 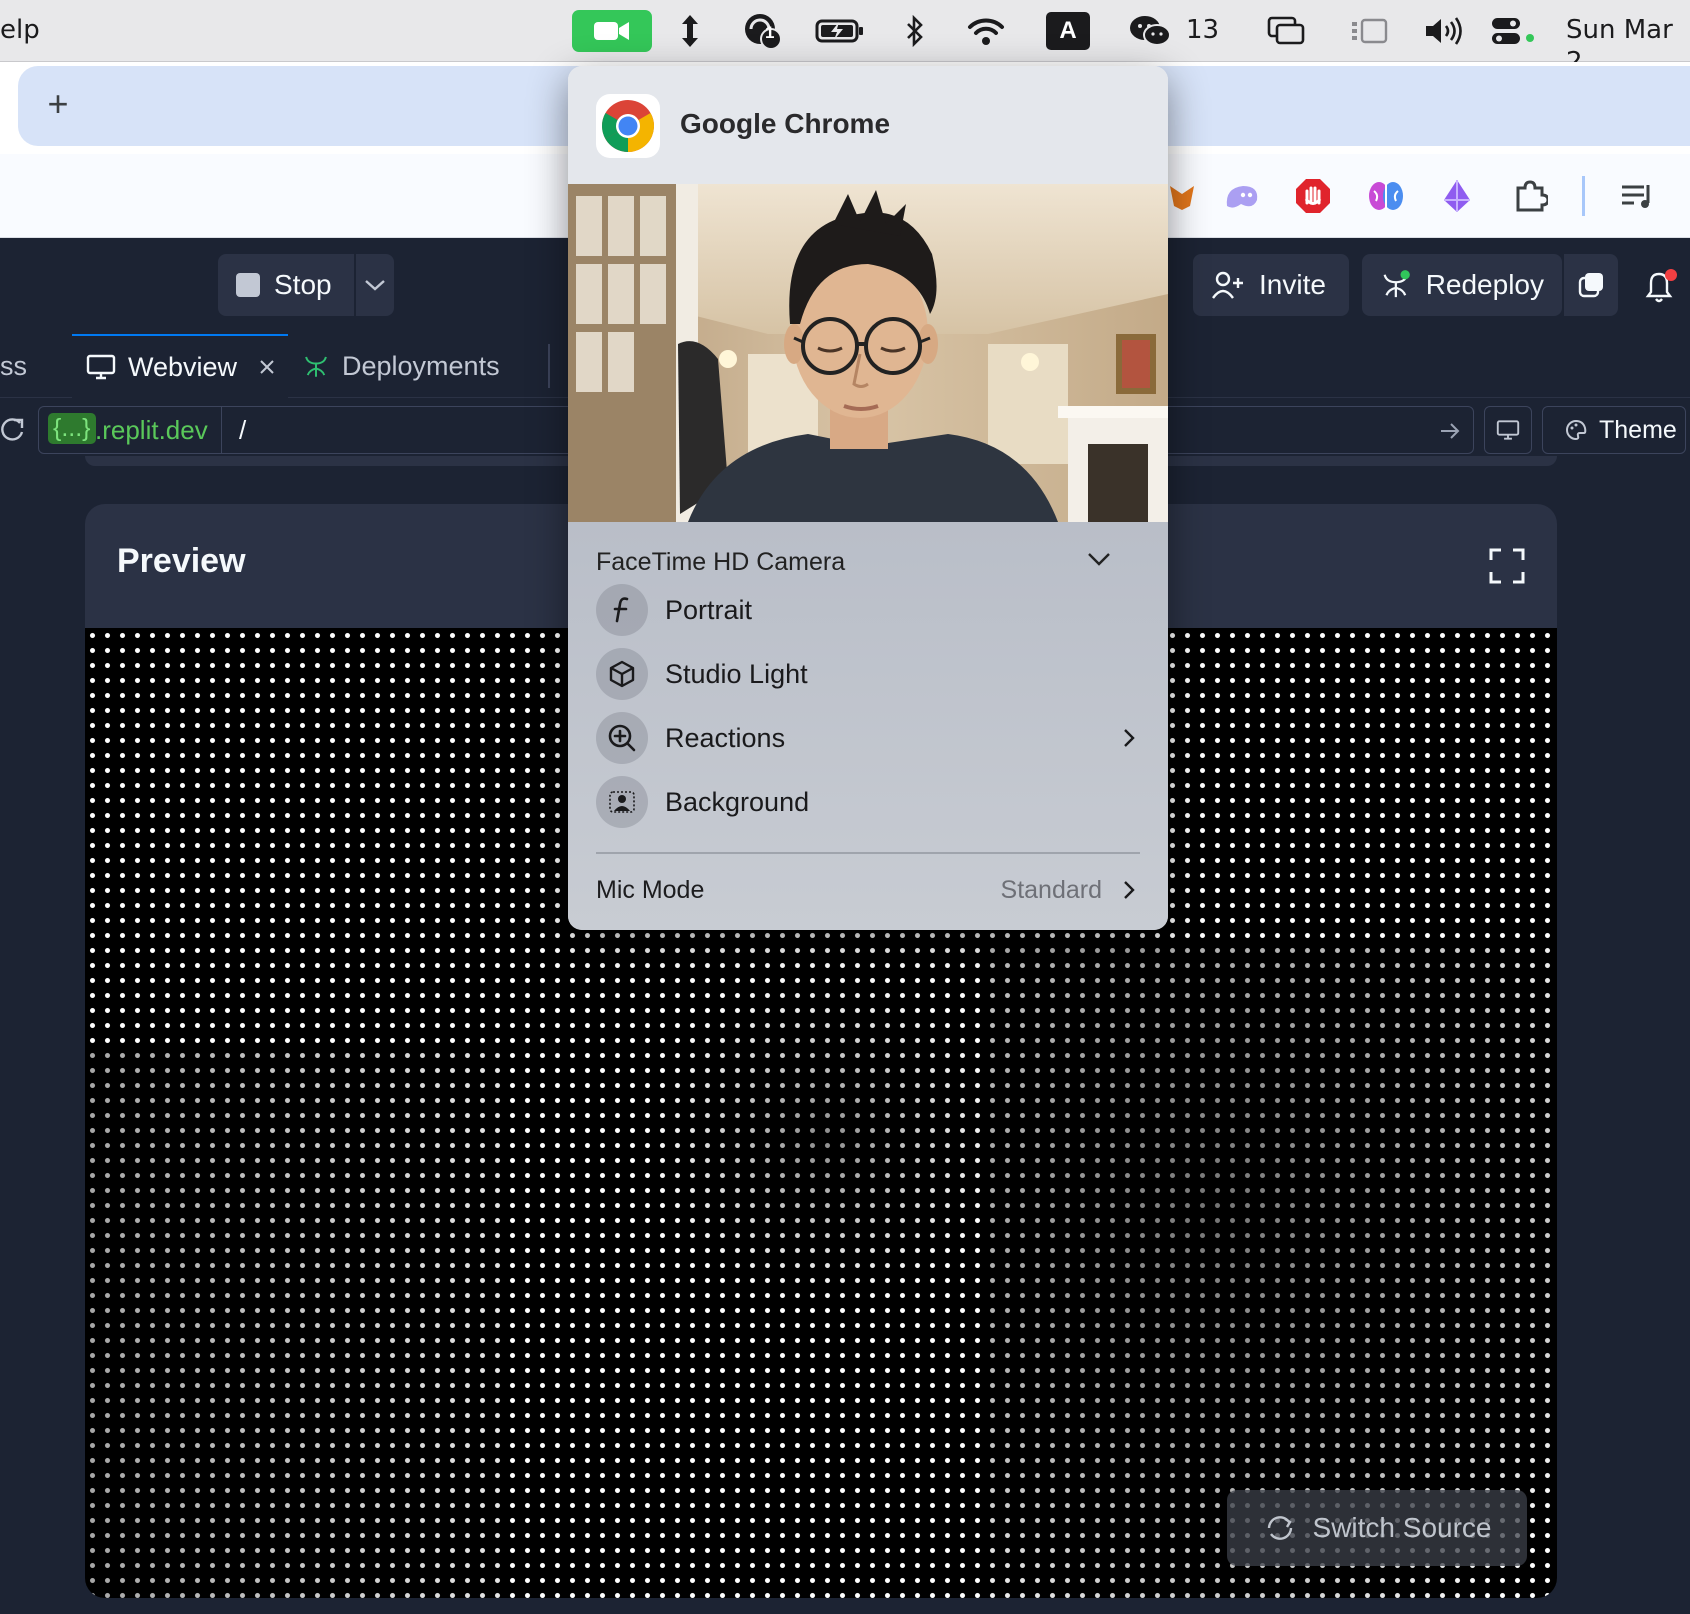 What do you see at coordinates (1051, 889) in the screenshot?
I see `mic-mode-value: Standard` at bounding box center [1051, 889].